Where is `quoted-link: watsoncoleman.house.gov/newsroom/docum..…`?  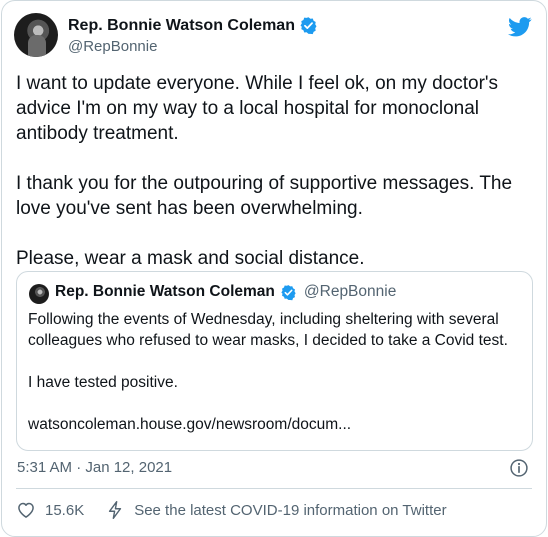 quoted-link: watsoncoleman.house.gov/newsroom/docum..… is located at coordinates (278, 424).